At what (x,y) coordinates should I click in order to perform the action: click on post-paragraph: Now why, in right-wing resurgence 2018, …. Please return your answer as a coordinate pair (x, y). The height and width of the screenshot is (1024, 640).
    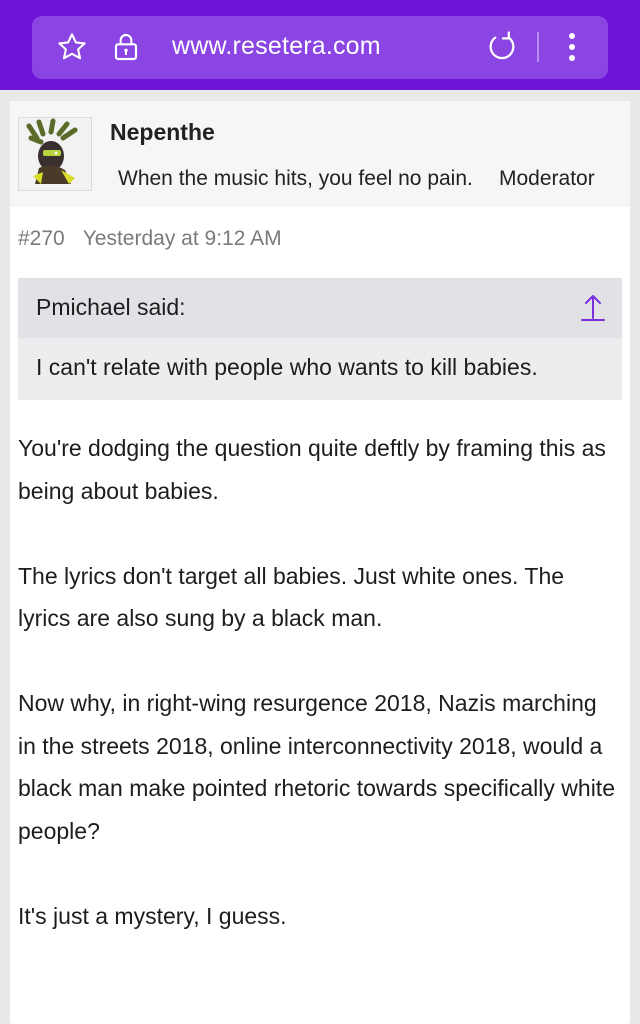
    Looking at the image, I should click on (316, 767).